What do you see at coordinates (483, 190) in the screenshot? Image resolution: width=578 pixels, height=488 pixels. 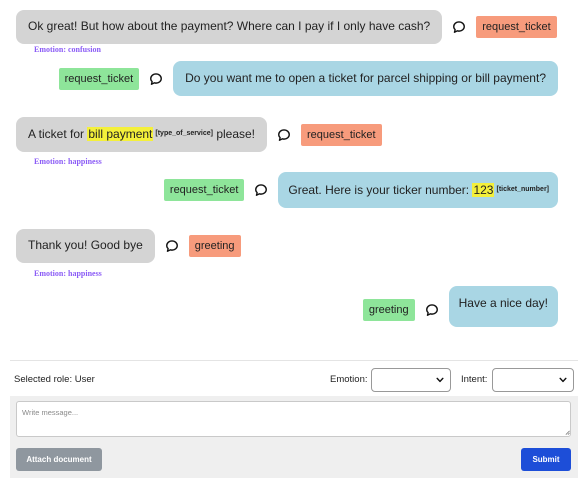 I see `slot-value-highlight: 123` at bounding box center [483, 190].